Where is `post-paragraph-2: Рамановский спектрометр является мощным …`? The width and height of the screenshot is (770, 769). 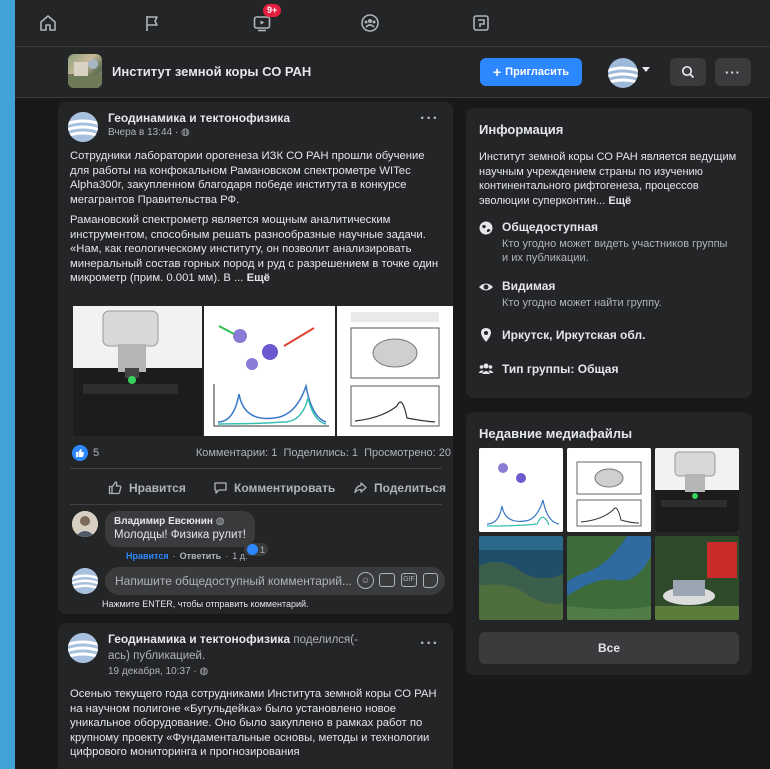
post-paragraph-2: Рамановский спектрометр является мощным … is located at coordinates (257, 249).